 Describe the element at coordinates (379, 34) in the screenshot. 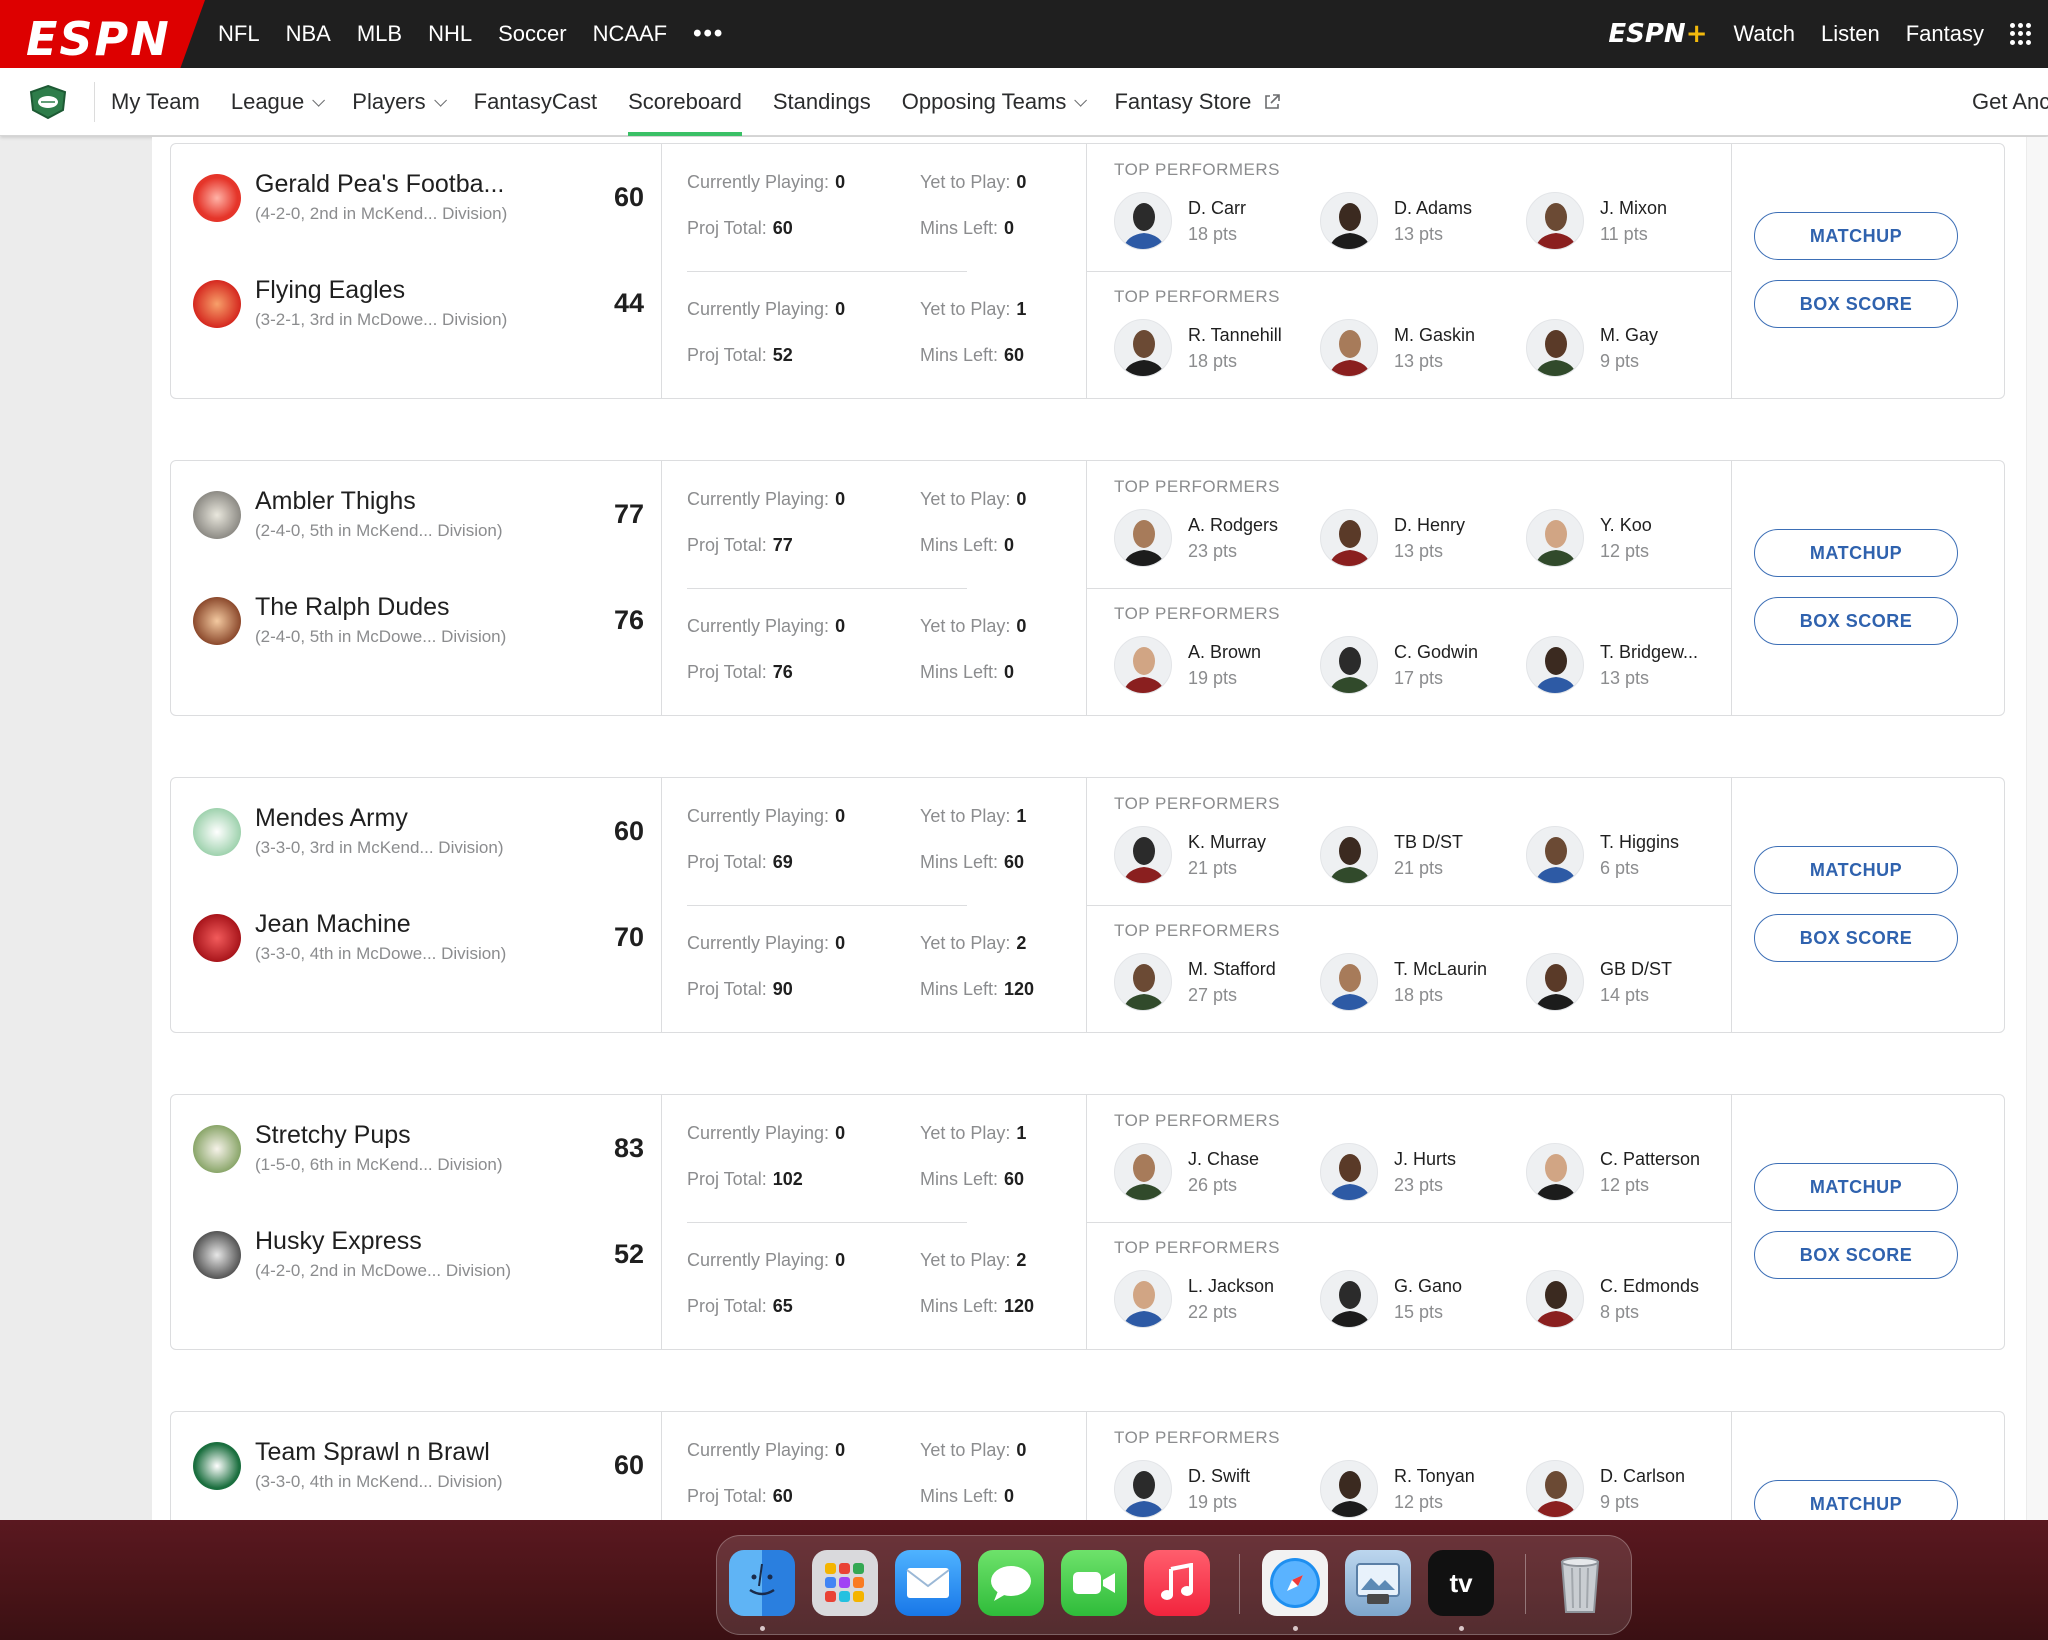

I see `nav-link-mlb: MLB` at that location.